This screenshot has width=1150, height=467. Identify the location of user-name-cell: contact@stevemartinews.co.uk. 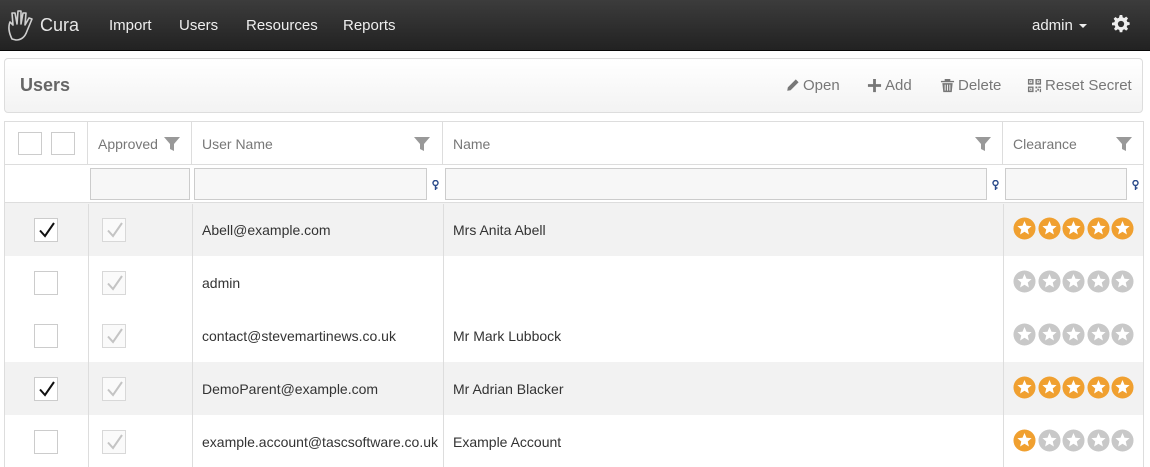
(299, 336).